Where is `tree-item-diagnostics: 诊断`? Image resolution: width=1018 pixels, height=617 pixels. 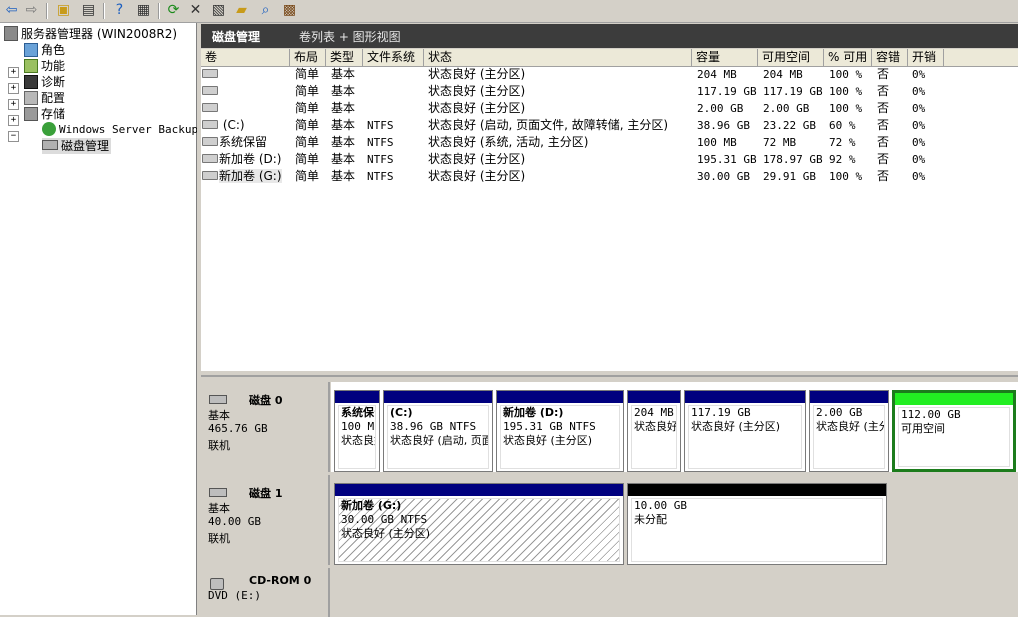 tree-item-diagnostics: 诊断 is located at coordinates (44, 82).